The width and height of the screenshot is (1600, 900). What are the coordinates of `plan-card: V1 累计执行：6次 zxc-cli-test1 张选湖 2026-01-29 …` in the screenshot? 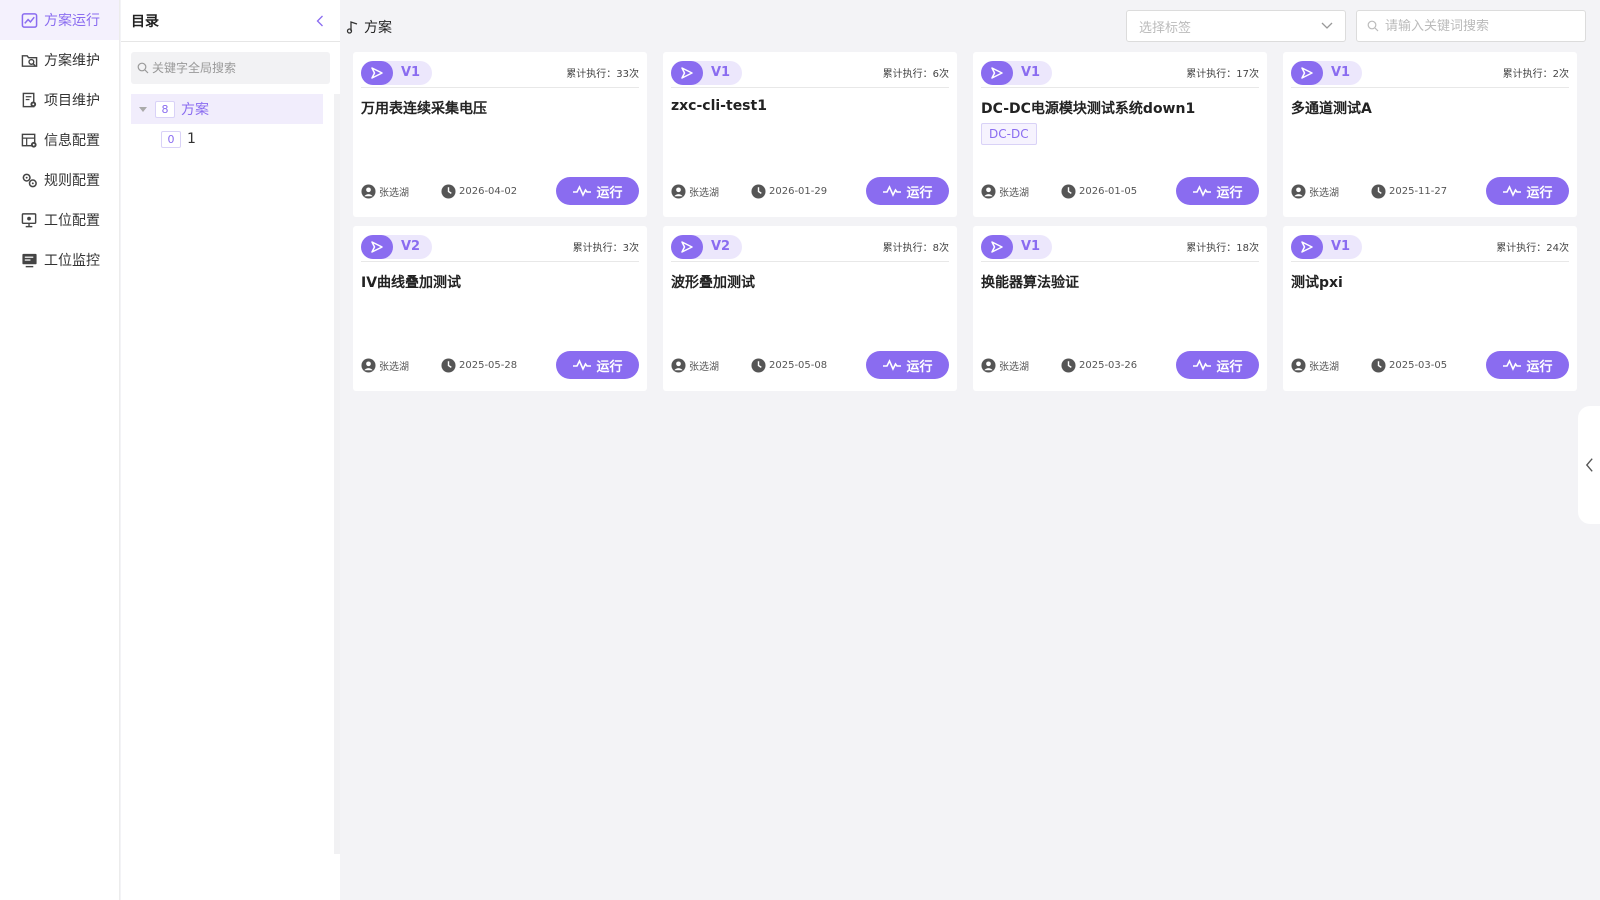 It's located at (810, 134).